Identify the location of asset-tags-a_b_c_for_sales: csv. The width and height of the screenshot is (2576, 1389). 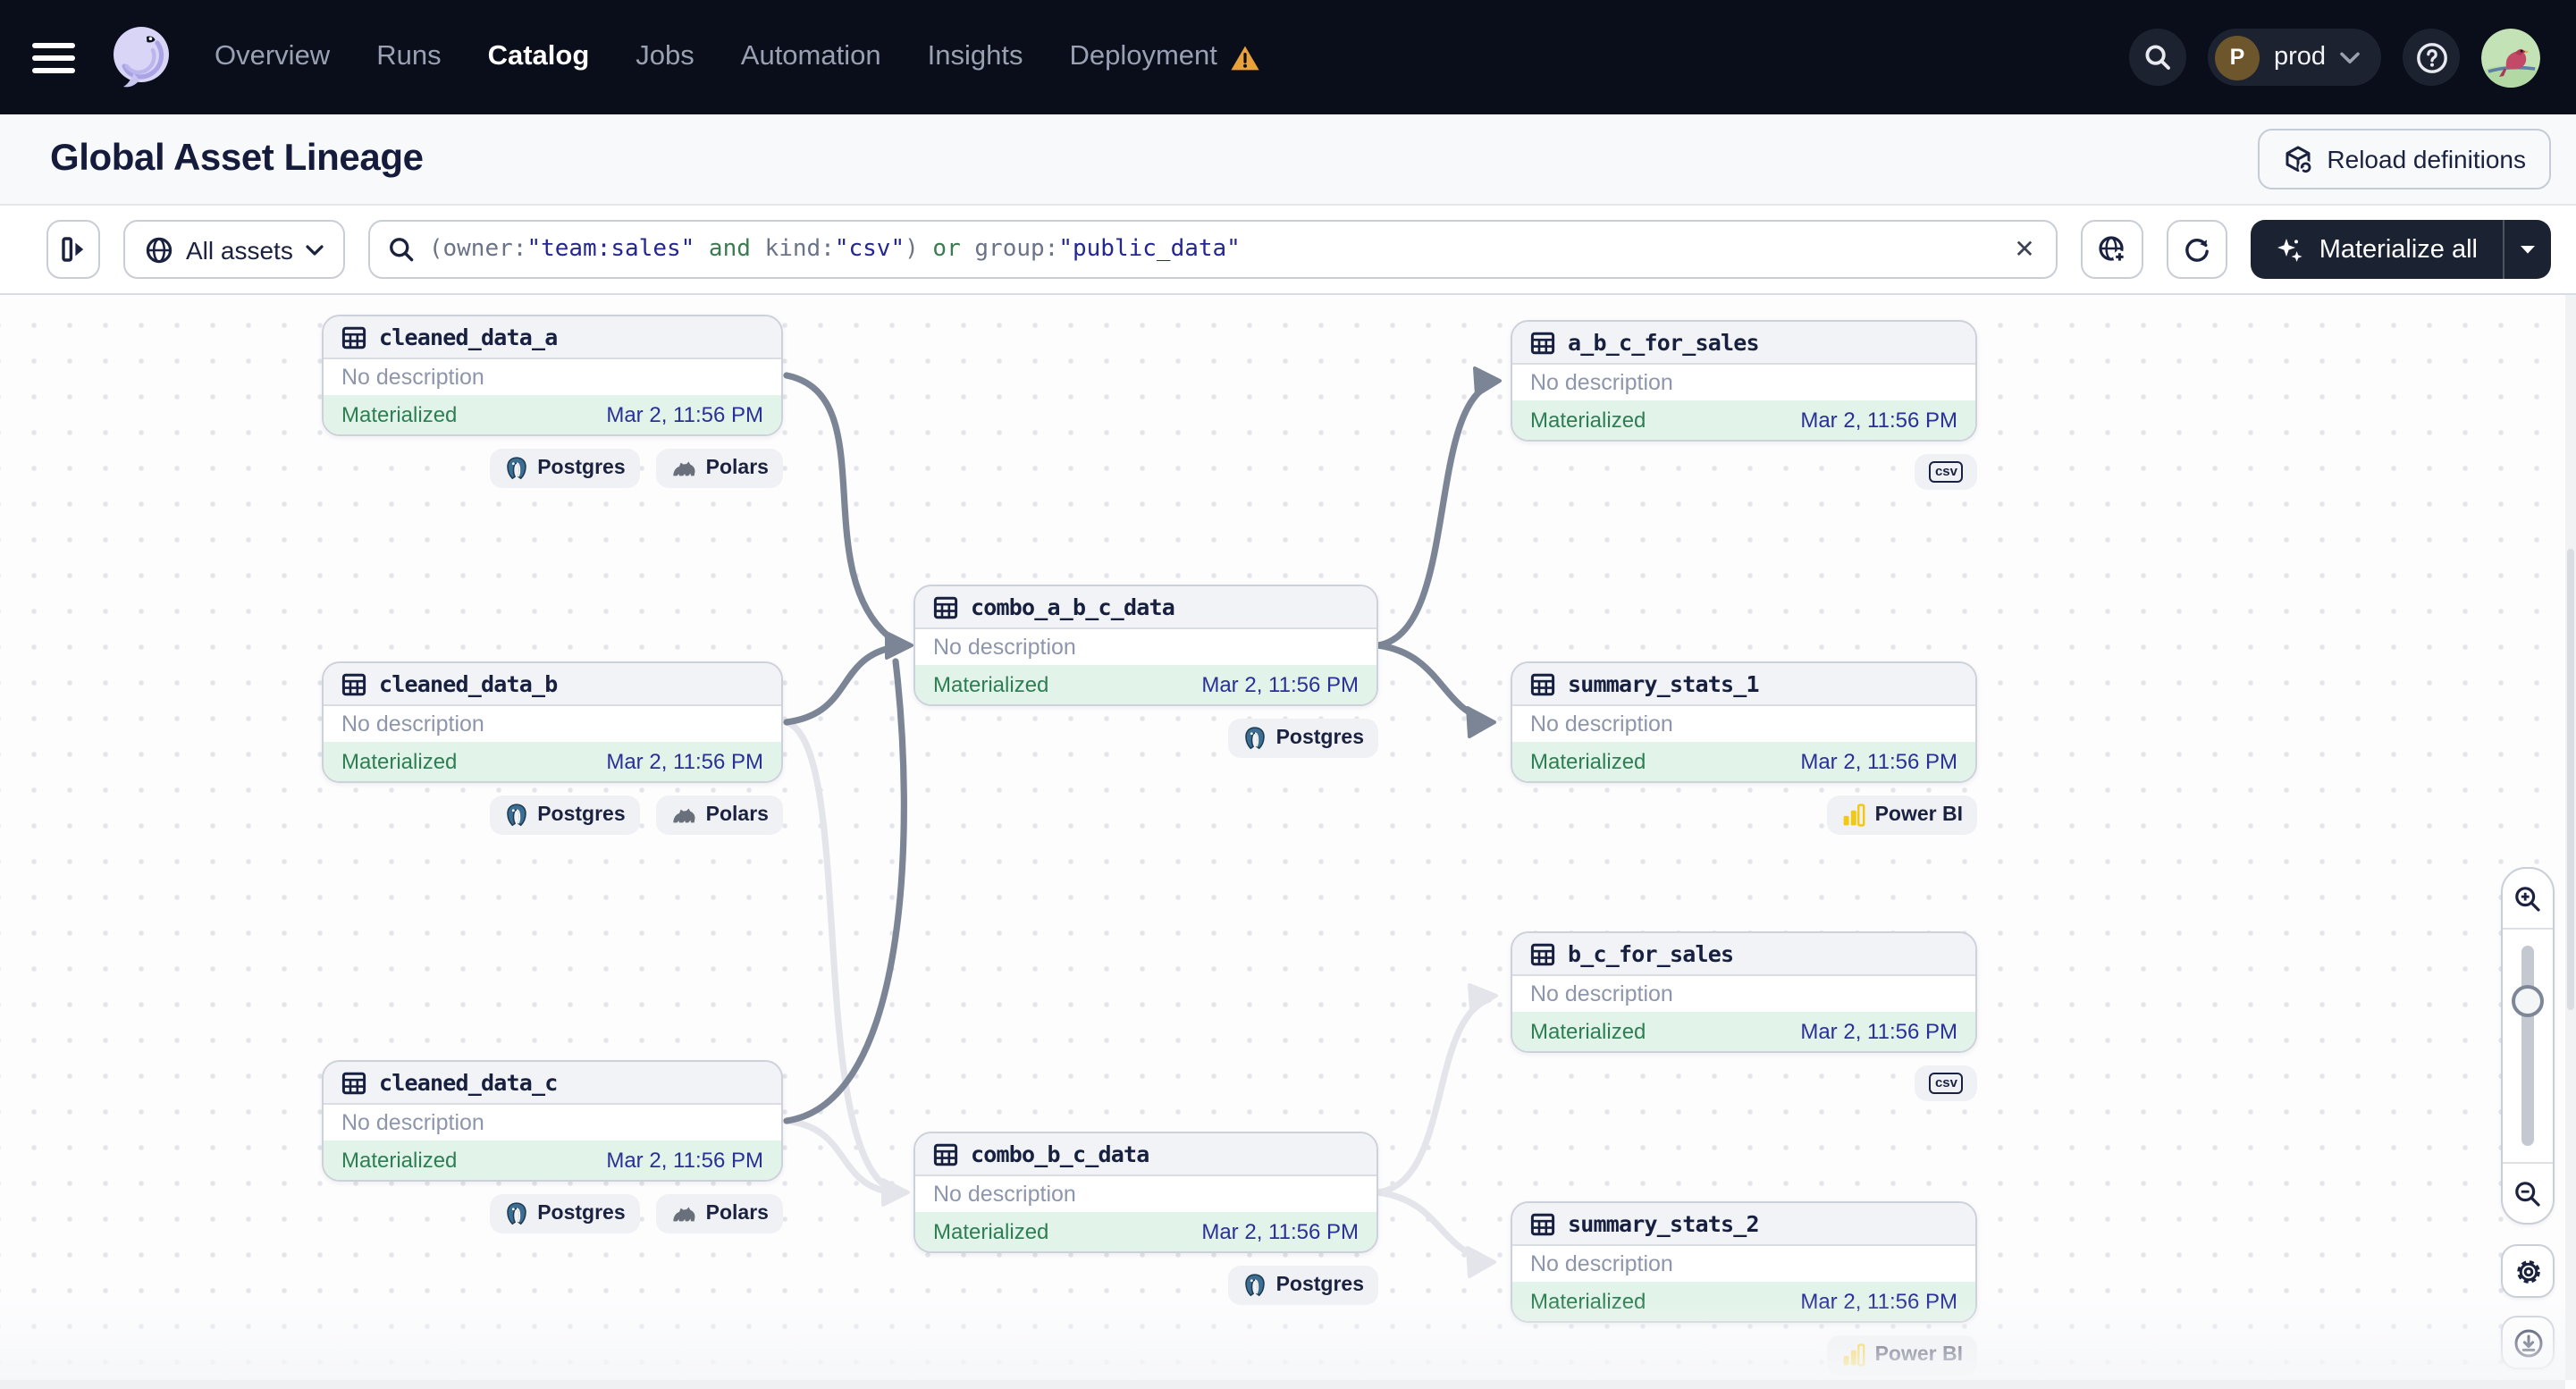
(1744, 472).